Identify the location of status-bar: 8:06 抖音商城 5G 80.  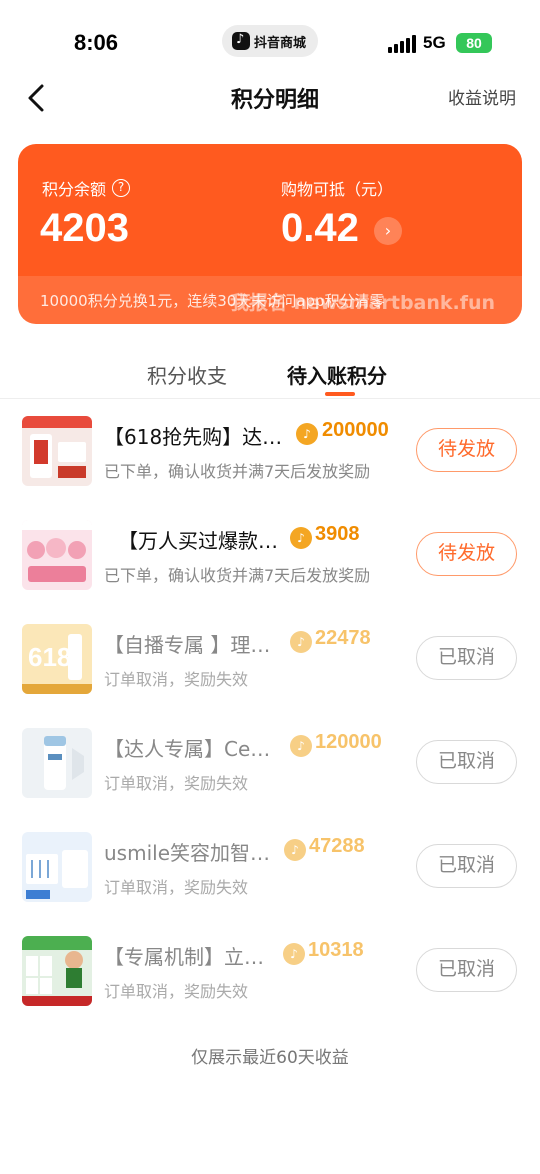
(270, 40).